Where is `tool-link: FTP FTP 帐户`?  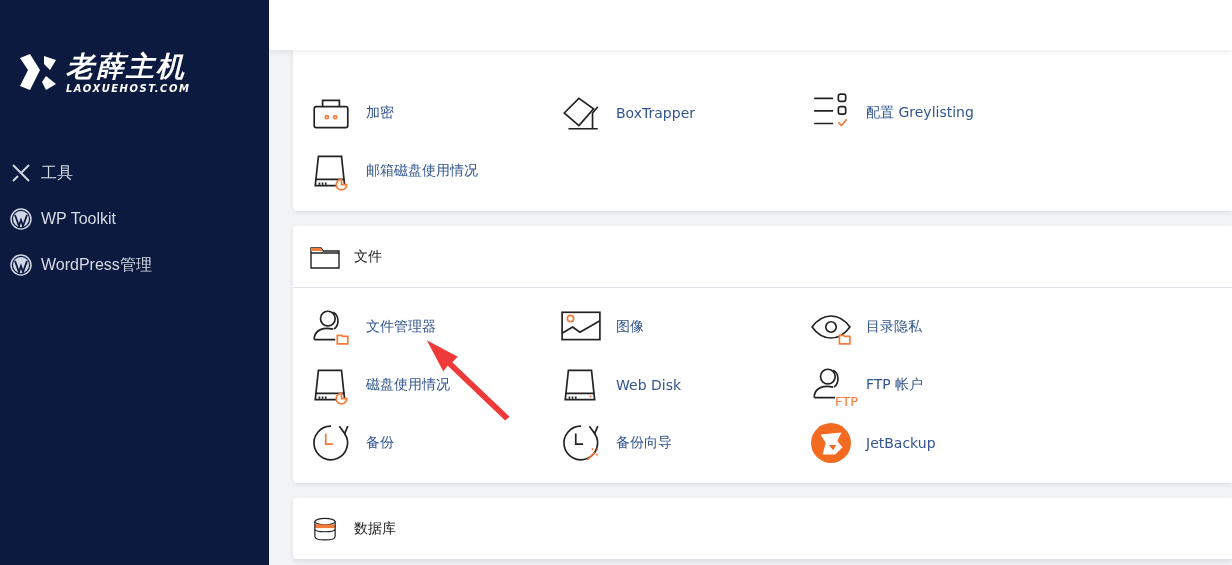 tool-link: FTP FTP 帐户 is located at coordinates (935, 385).